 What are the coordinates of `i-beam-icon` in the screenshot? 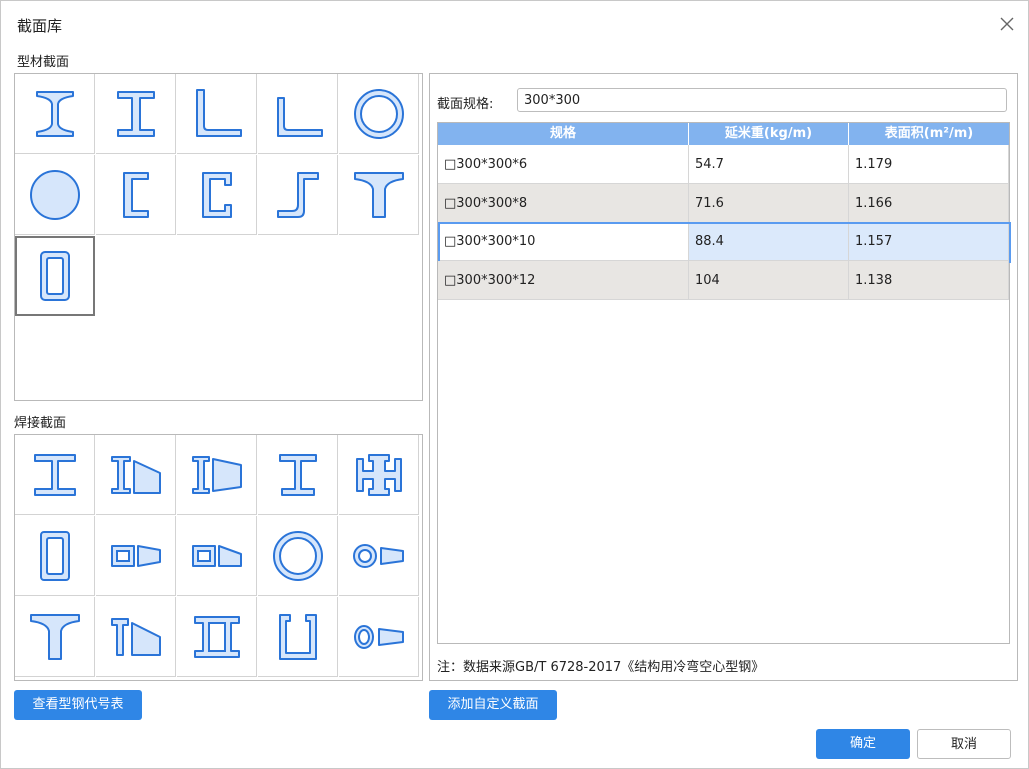 It's located at (55, 114).